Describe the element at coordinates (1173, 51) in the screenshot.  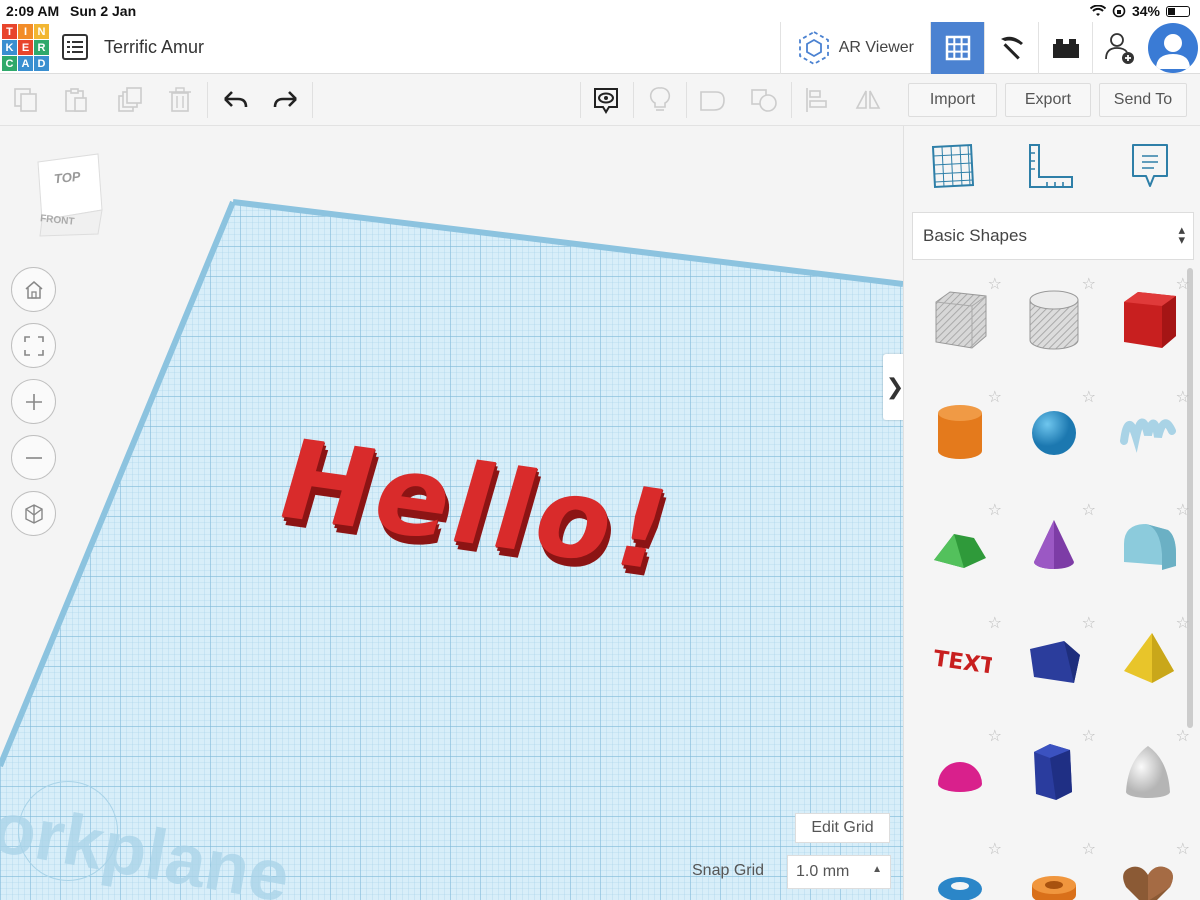
I see `user-icon` at that location.